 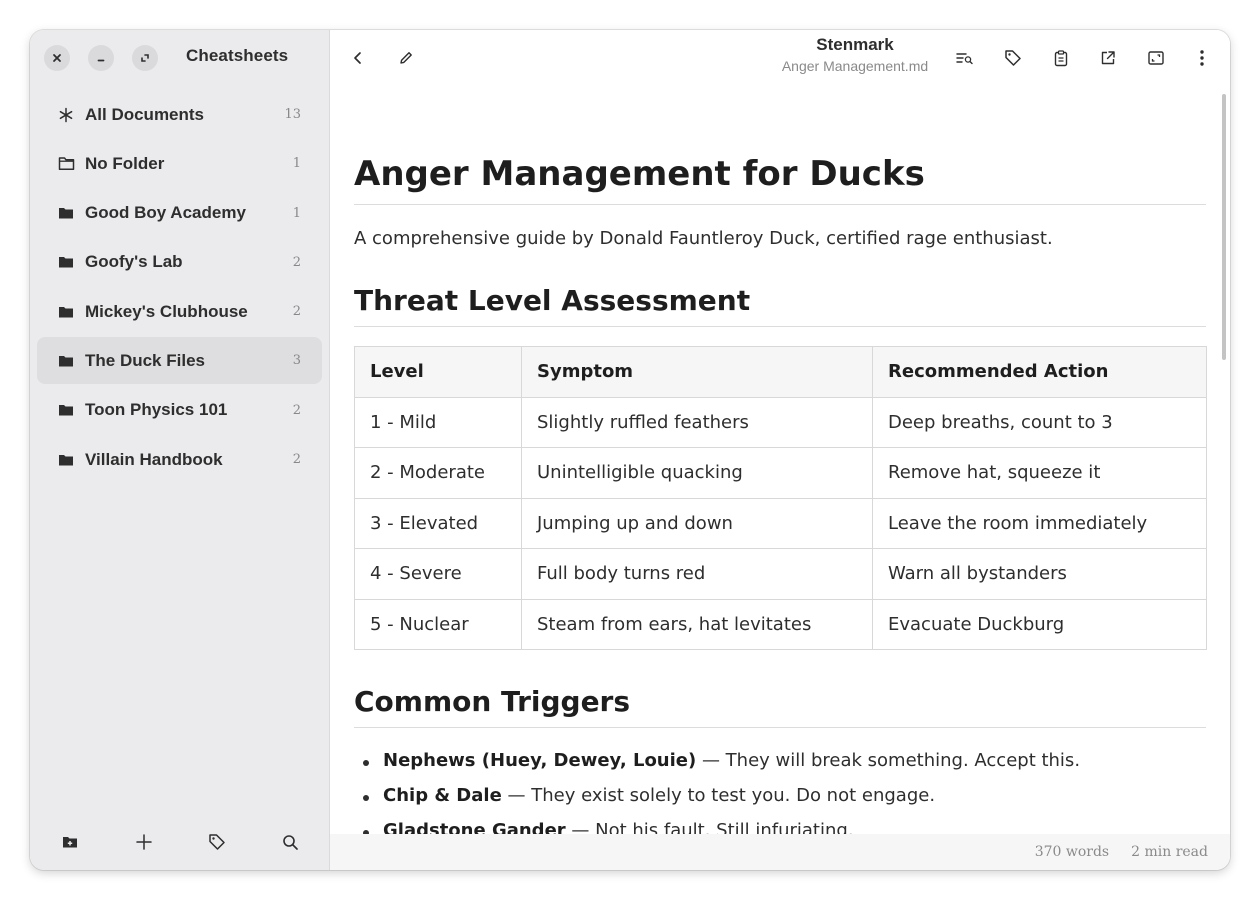 What do you see at coordinates (697, 624) in the screenshot?
I see `table-cell: Steam from ears, hat levitates` at bounding box center [697, 624].